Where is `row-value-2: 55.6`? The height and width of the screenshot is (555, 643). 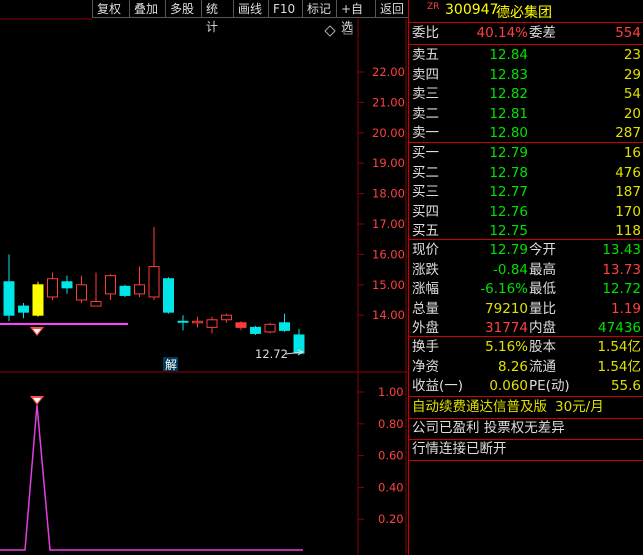
row-value-2: 55.6 is located at coordinates (625, 386).